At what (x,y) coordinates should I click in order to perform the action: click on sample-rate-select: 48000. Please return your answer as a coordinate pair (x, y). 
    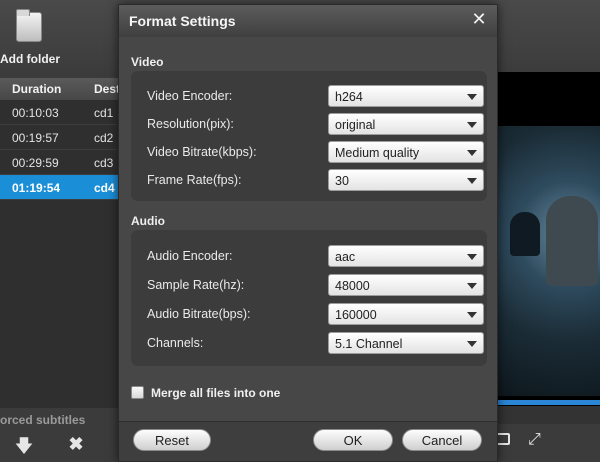
    Looking at the image, I should click on (406, 285).